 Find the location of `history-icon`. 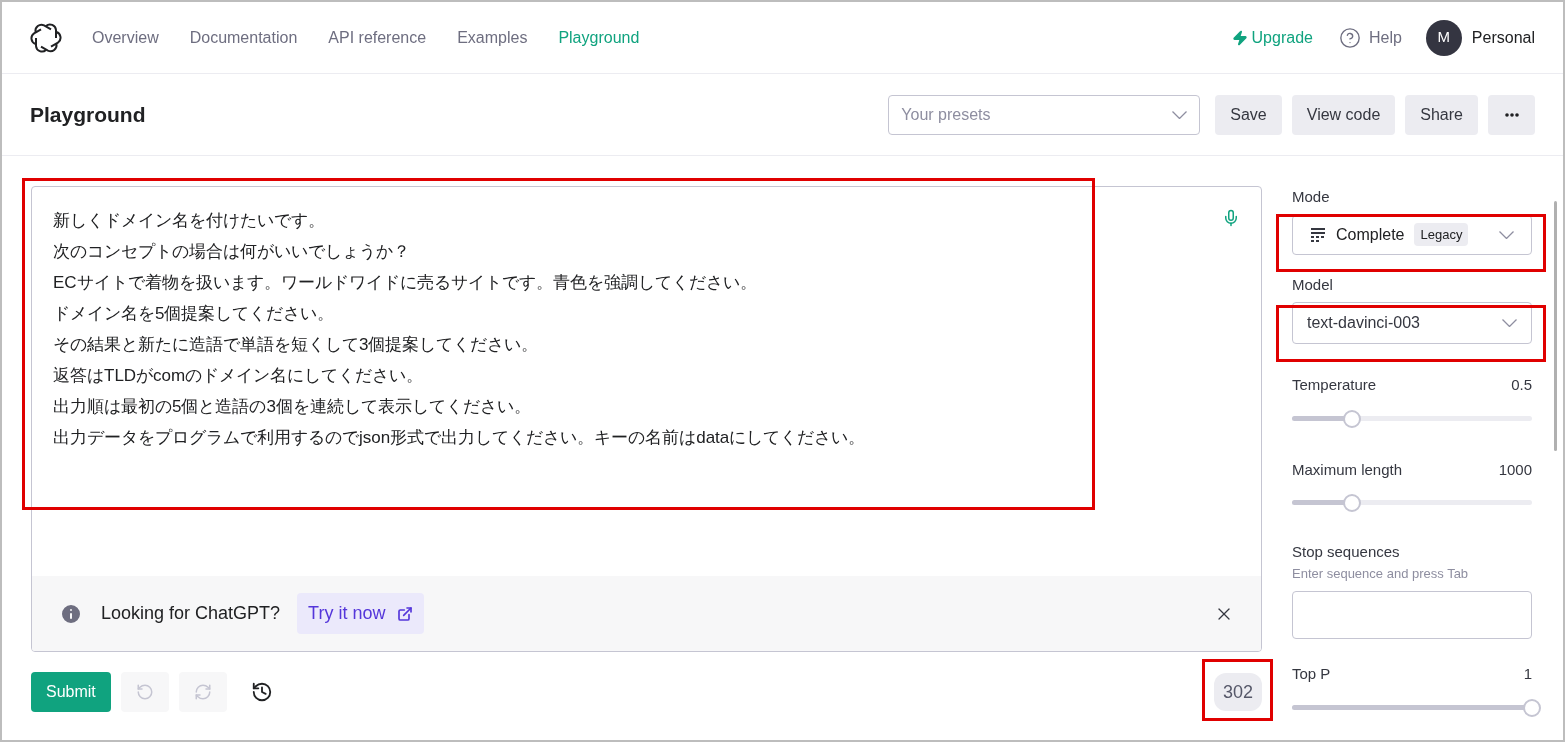

history-icon is located at coordinates (261, 692).